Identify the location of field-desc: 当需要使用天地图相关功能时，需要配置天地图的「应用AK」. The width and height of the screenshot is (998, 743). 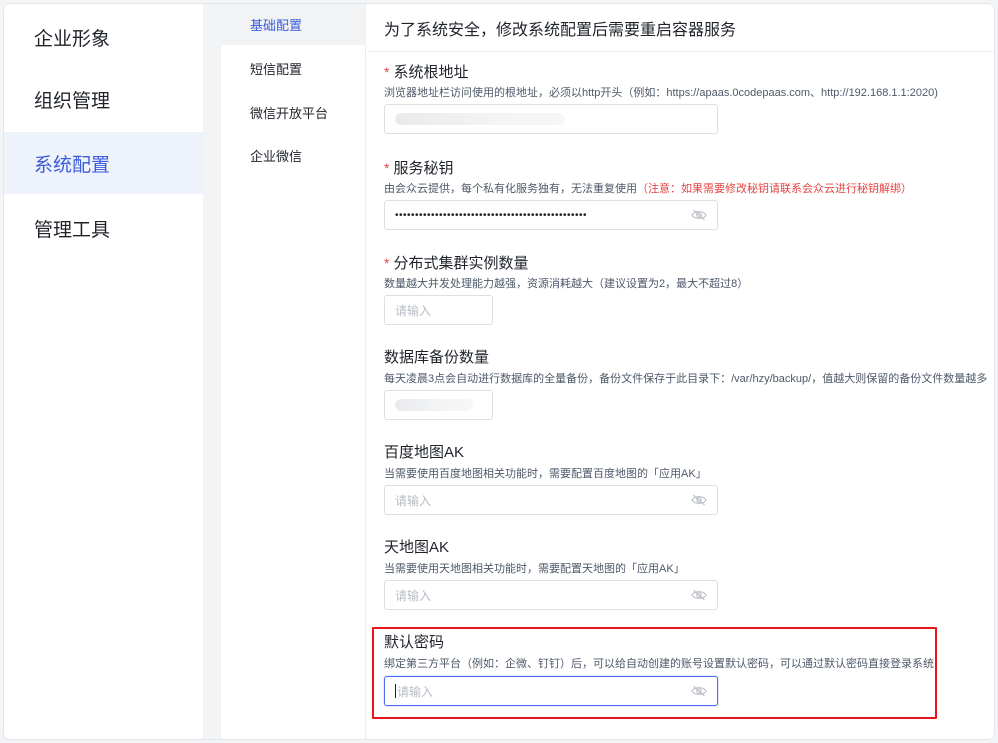
(534, 569).